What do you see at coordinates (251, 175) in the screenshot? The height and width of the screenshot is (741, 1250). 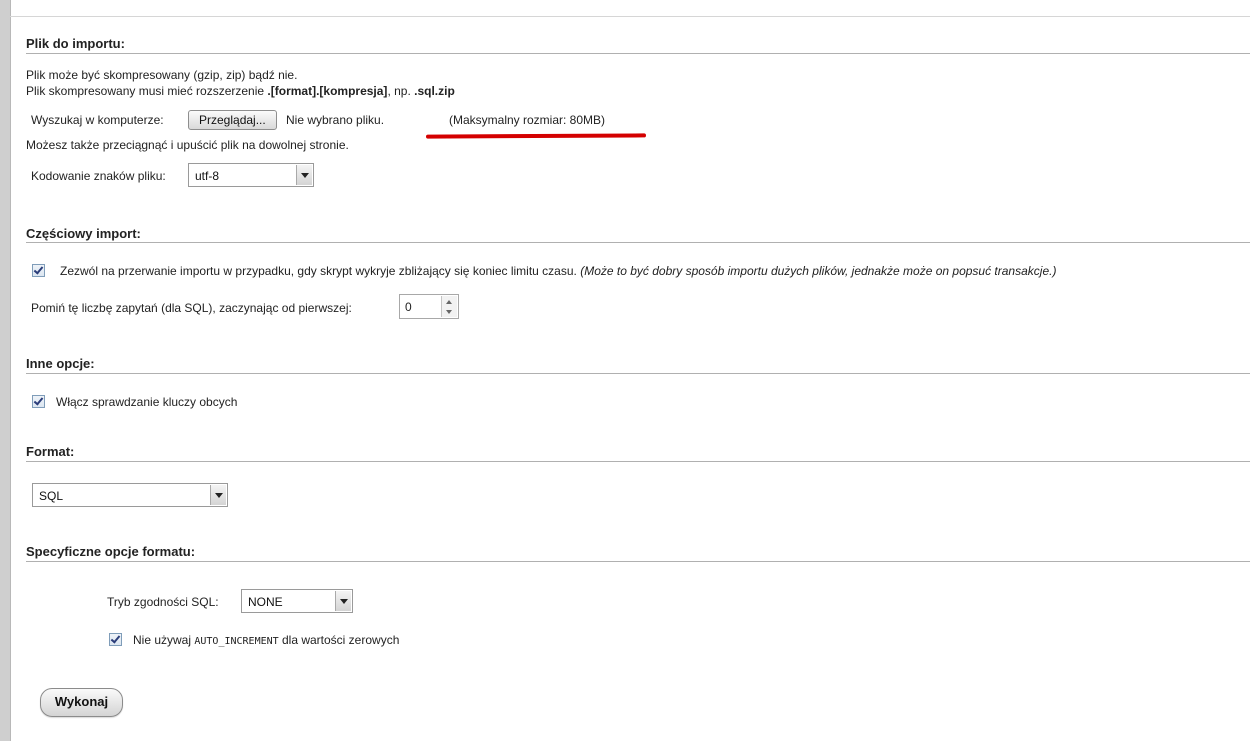 I see `charset-select: utf-8` at bounding box center [251, 175].